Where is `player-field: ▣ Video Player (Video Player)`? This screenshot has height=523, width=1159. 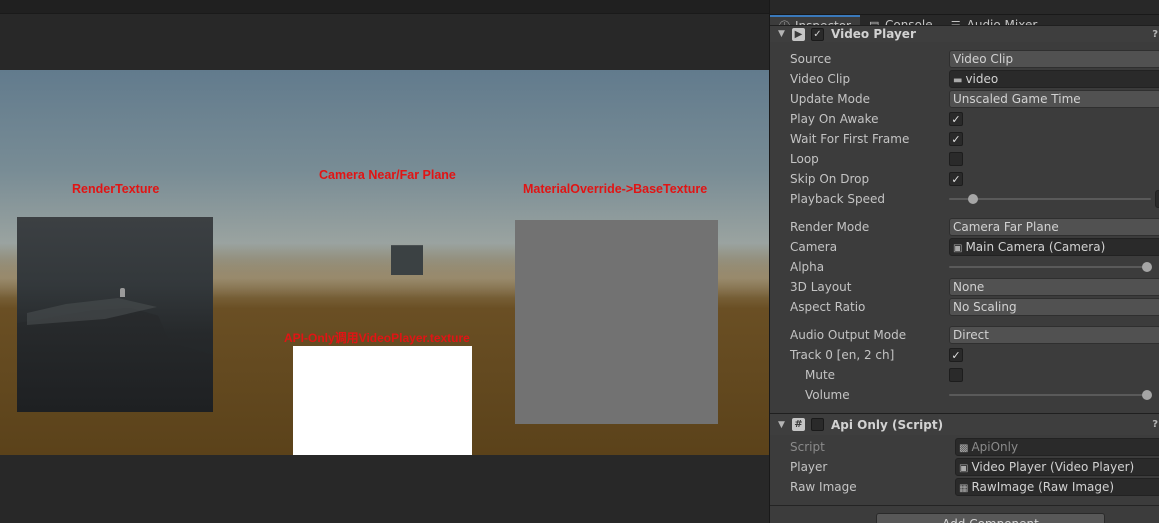 player-field: ▣ Video Player (Video Player) is located at coordinates (1057, 467).